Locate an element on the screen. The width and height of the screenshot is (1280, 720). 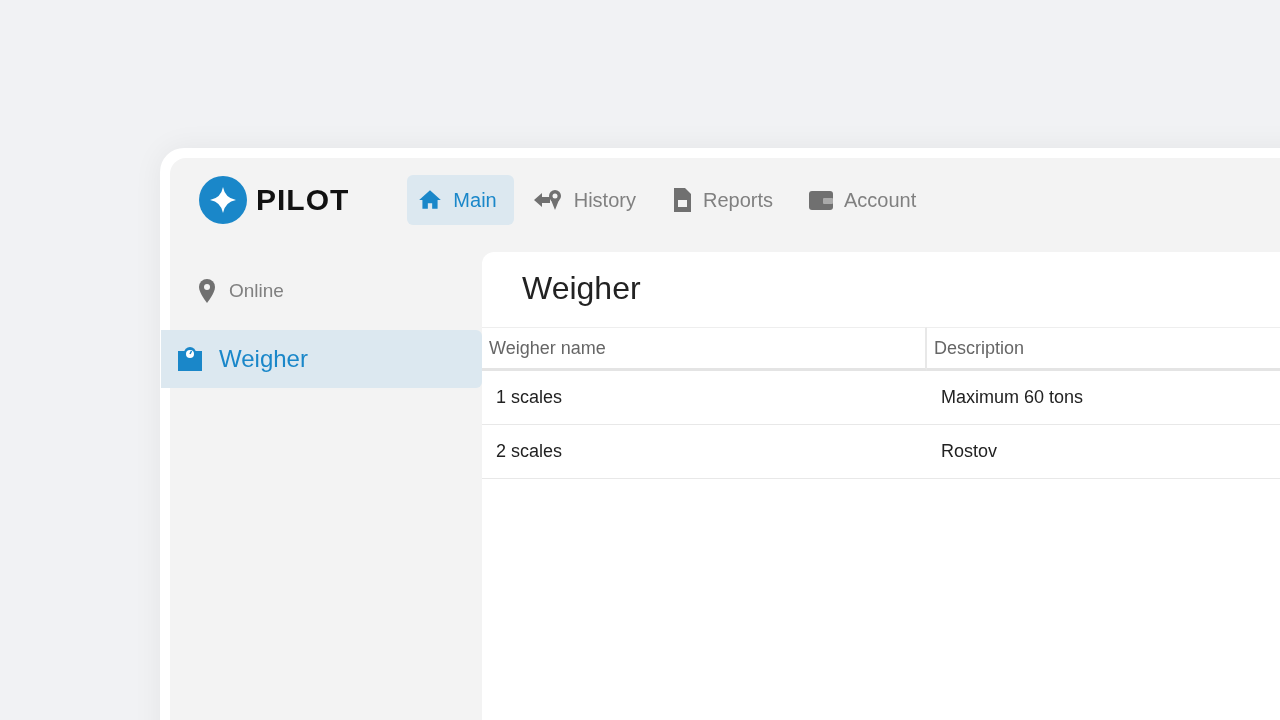
table-cell: 2 scales is located at coordinates (704, 452).